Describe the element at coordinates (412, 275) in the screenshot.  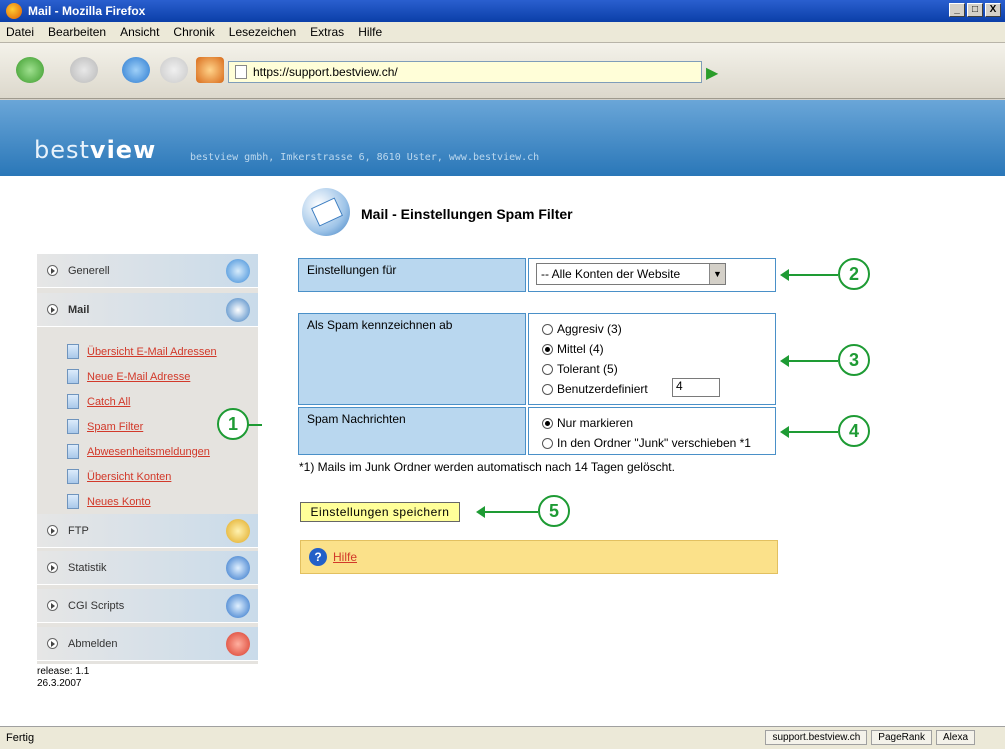
I see `settings-for-label: Einstellungen für` at that location.